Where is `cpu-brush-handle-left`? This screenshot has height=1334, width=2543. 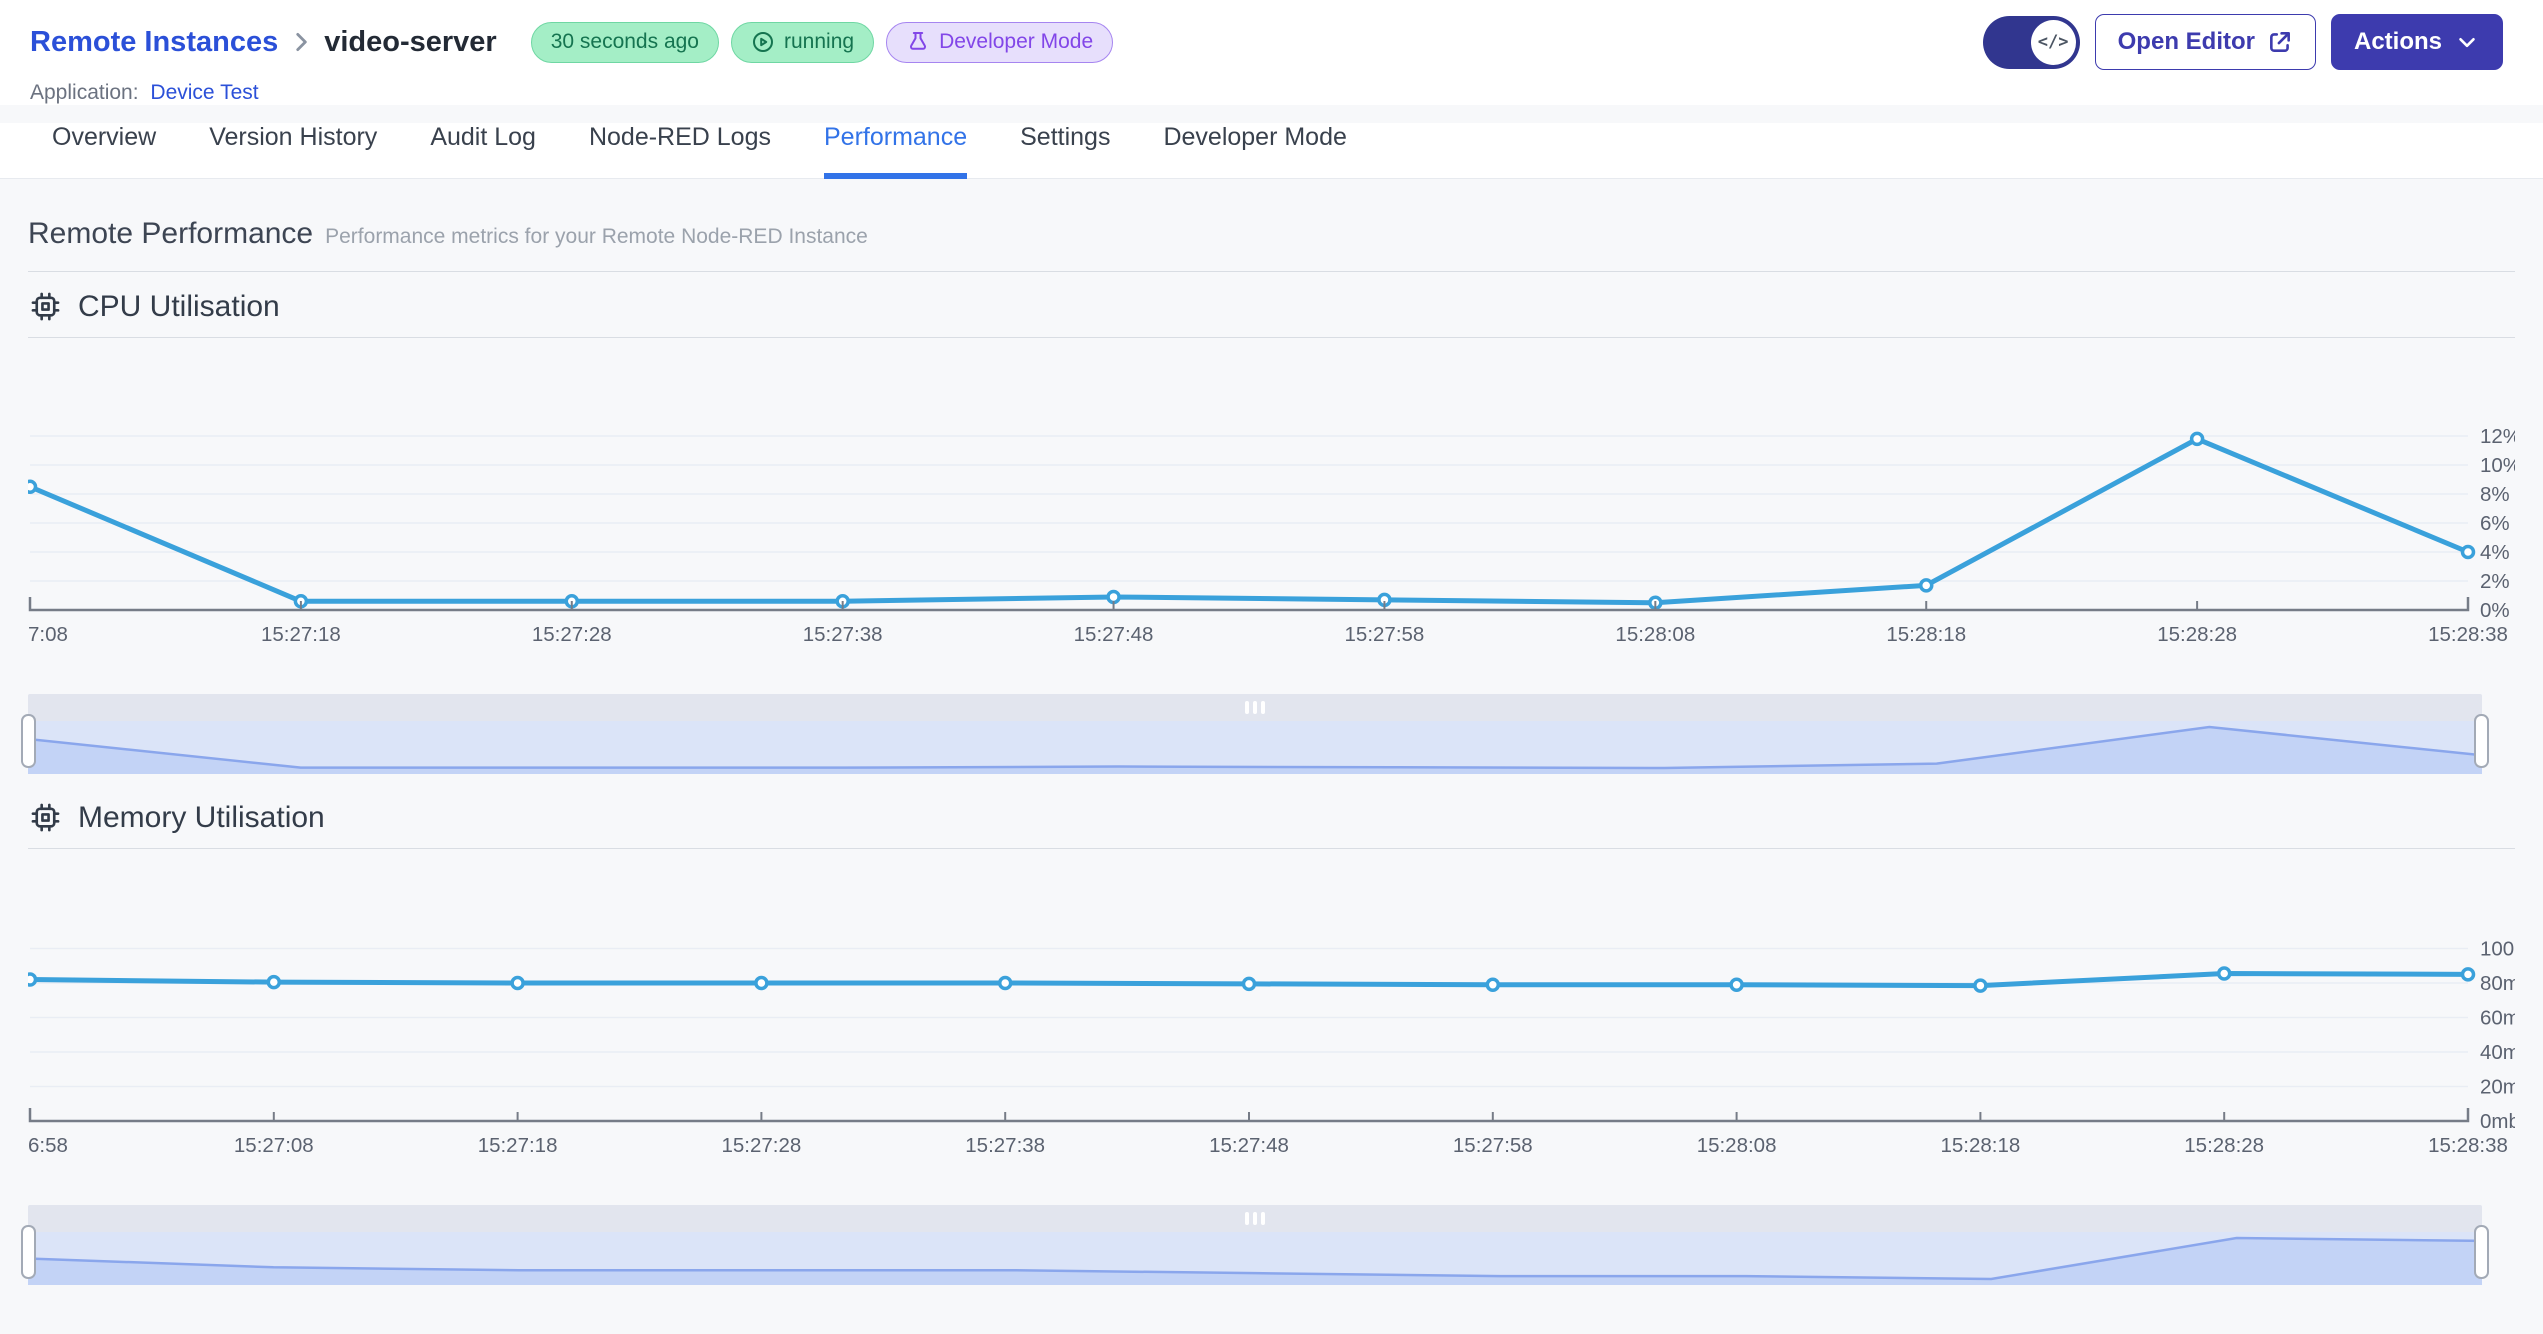
cpu-brush-handle-left is located at coordinates (28, 741).